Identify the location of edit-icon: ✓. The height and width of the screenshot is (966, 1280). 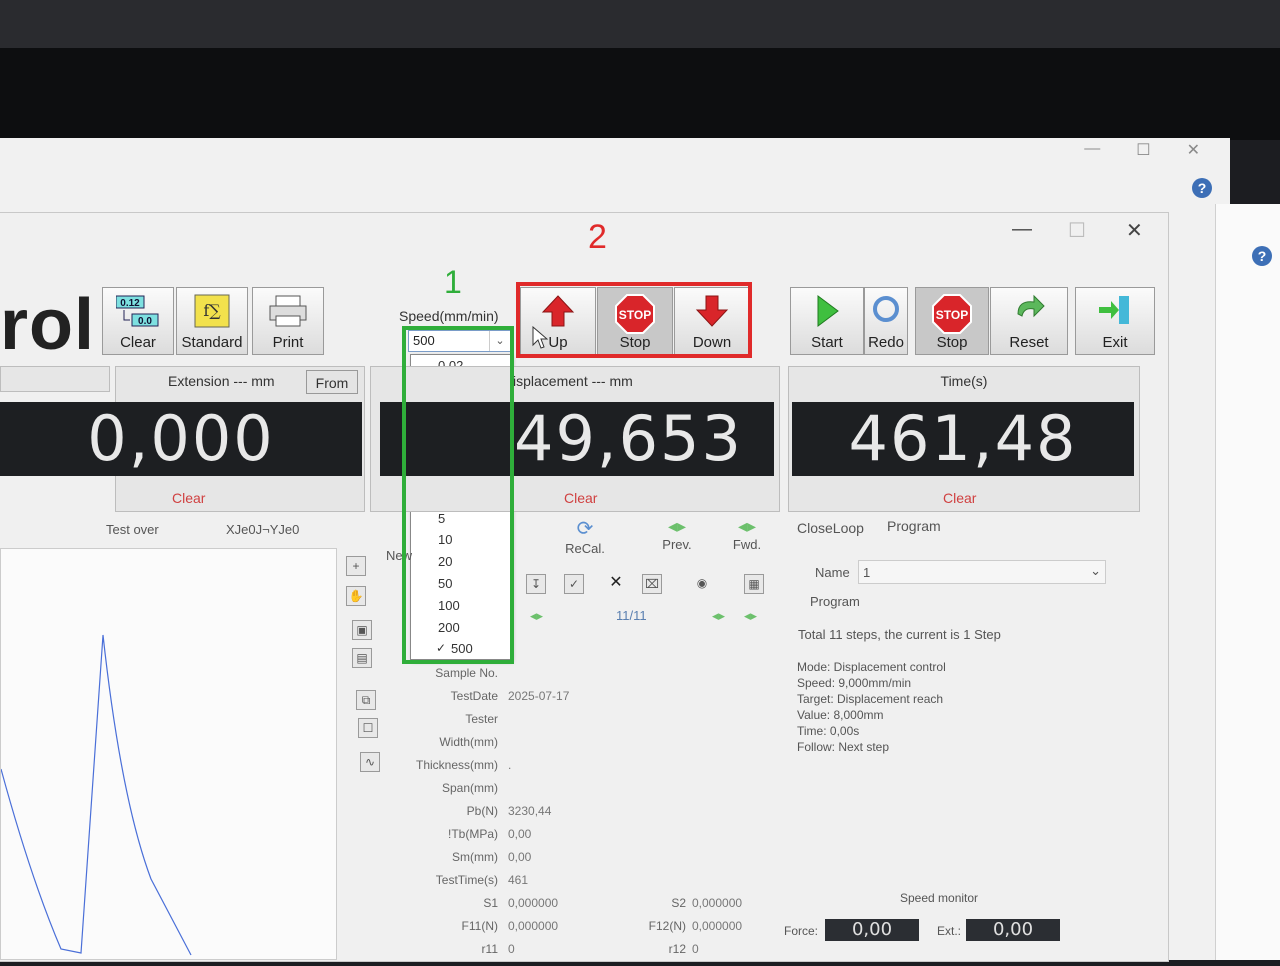
(574, 584).